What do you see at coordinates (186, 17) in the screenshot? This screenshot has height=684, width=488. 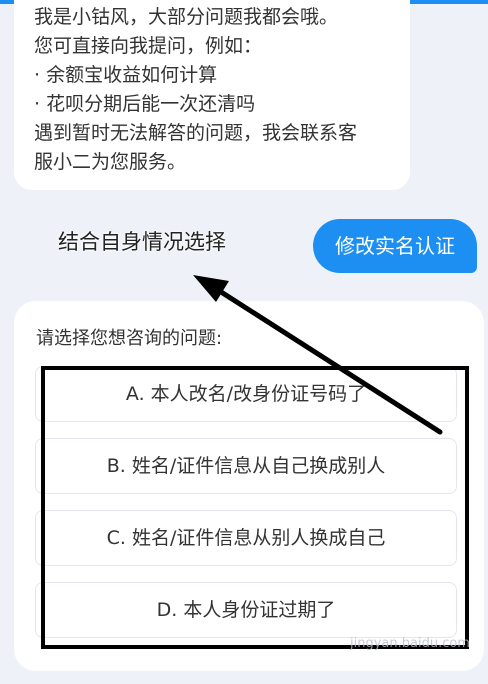 I see `bot-message-line: 我是小钴风，大部分问题我都会哦。` at bounding box center [186, 17].